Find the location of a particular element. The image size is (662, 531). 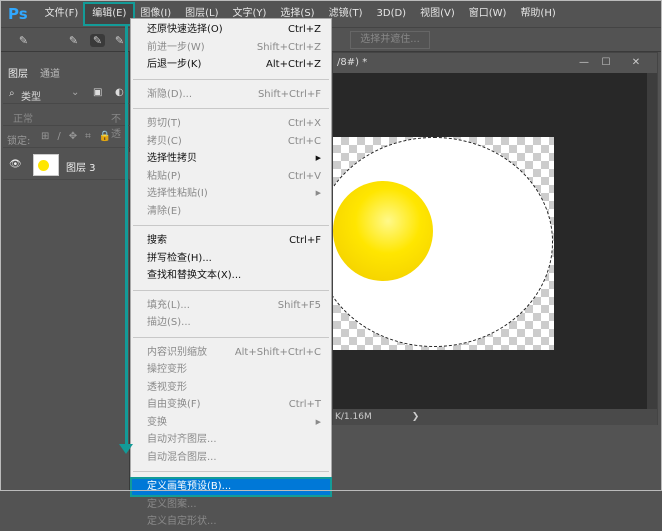

annotation-arrow-head is located at coordinates (126, 449).